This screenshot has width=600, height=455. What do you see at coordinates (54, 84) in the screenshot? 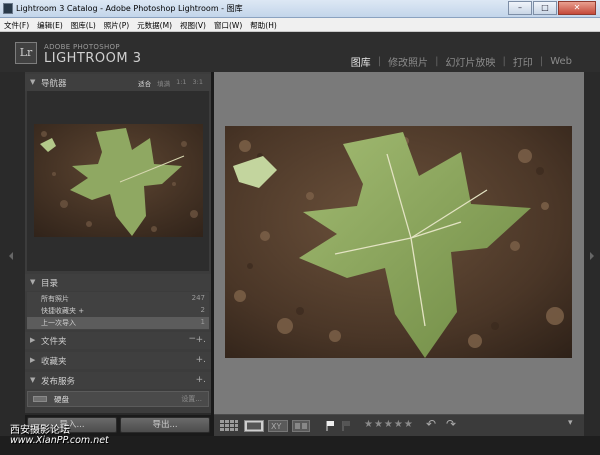
I see `navigator-title: 导航器` at bounding box center [54, 84].